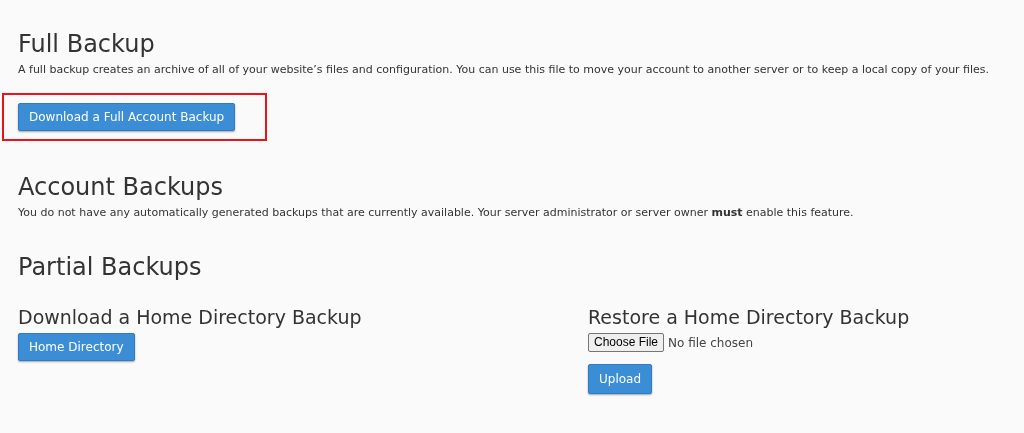  I want to click on subsection-title: Restore a Home Directory Backup, so click(749, 317).